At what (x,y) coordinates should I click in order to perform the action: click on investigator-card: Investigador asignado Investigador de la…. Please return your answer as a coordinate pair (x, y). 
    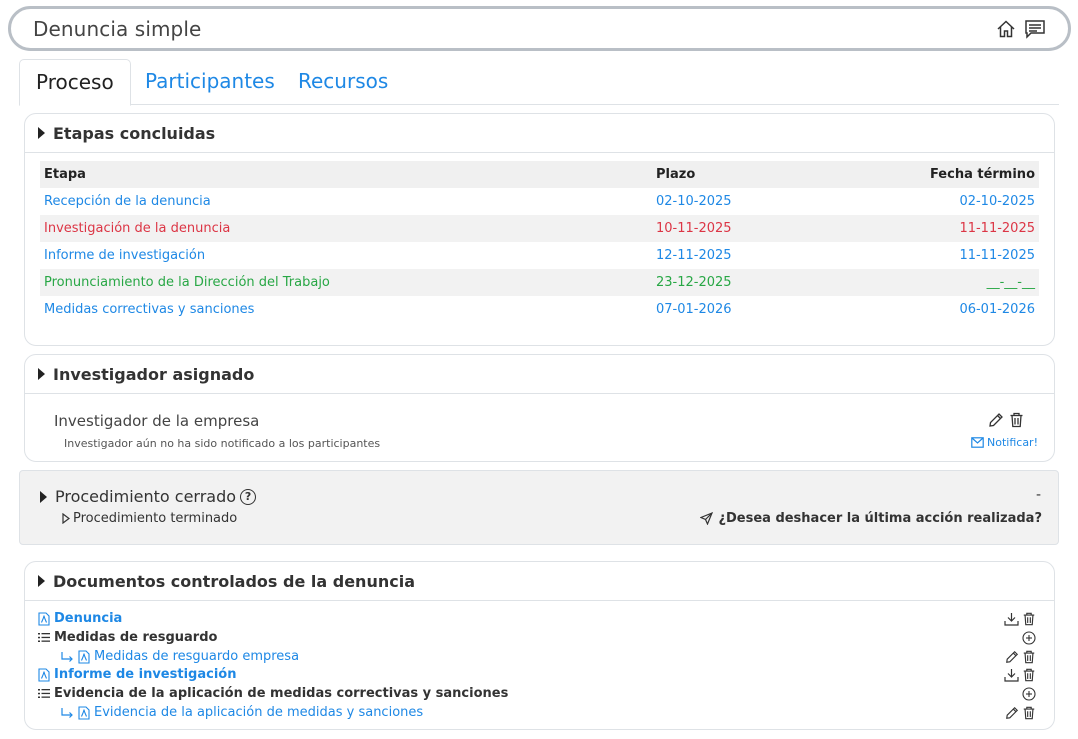
    Looking at the image, I should click on (539, 408).